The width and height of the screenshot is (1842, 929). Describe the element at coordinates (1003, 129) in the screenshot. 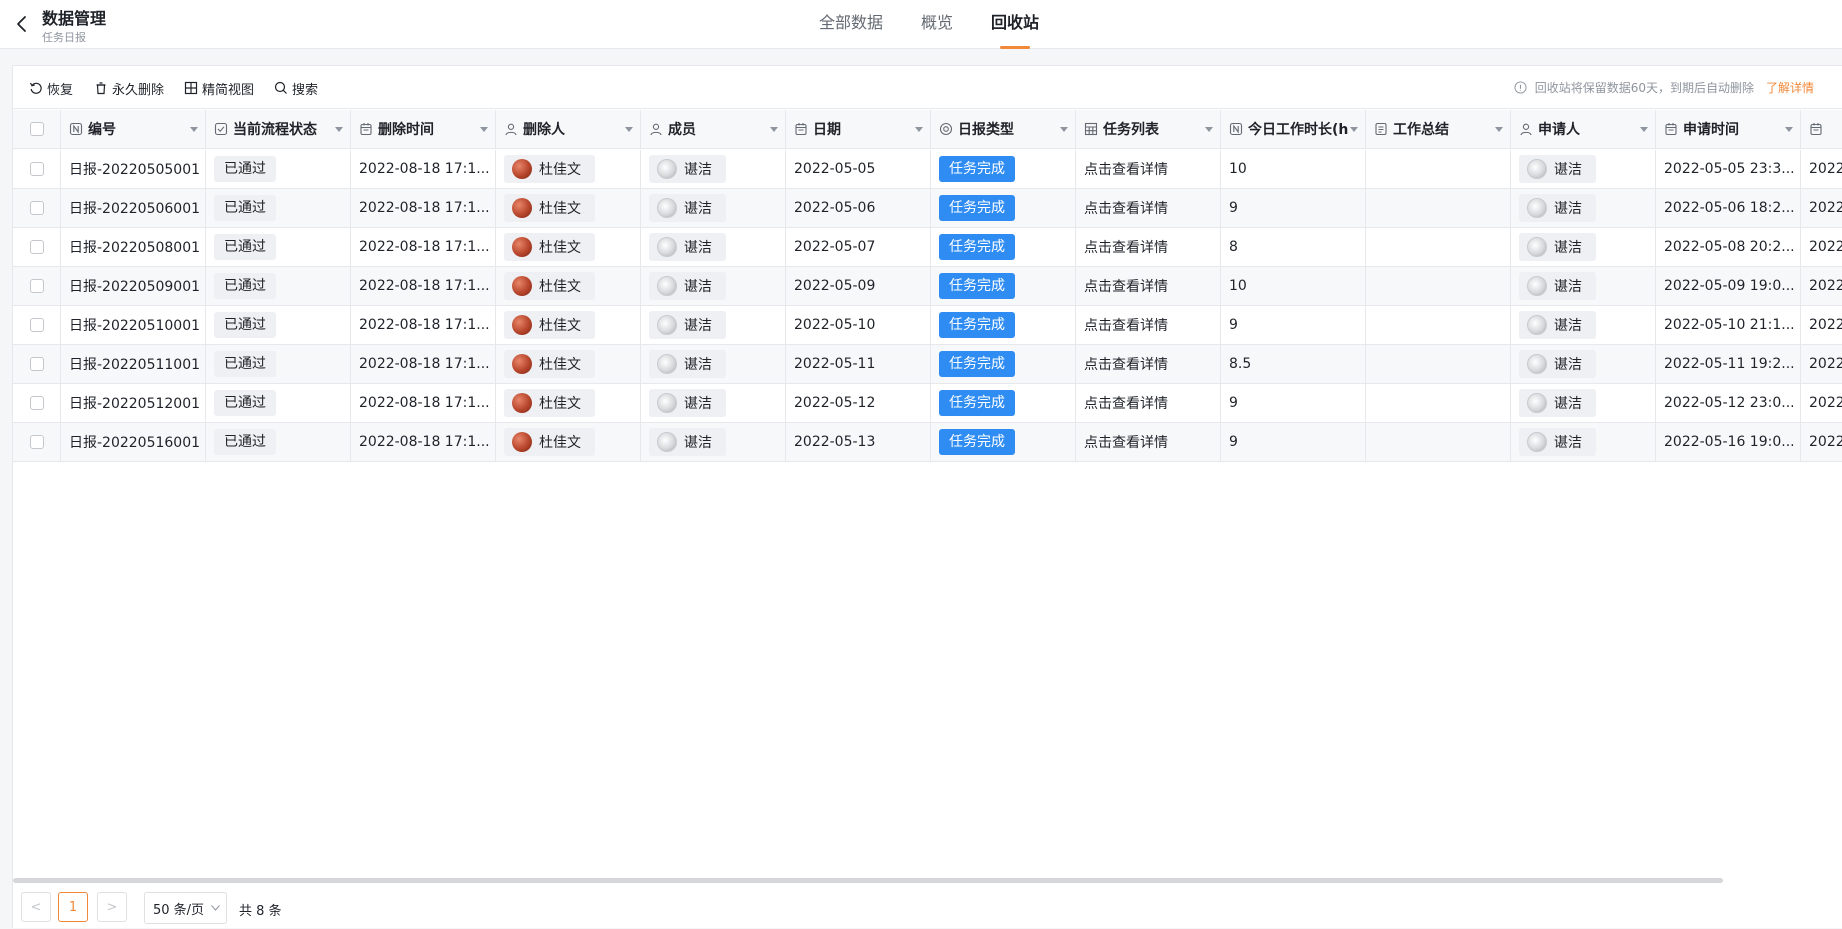

I see `column-header-report-type: 日报类型` at that location.